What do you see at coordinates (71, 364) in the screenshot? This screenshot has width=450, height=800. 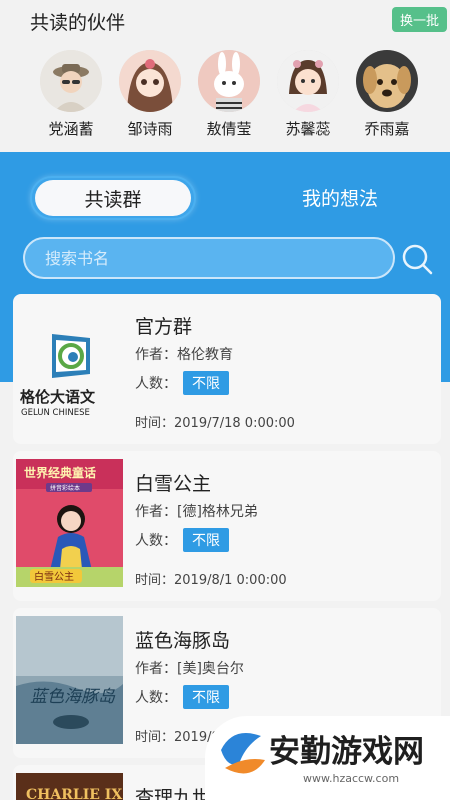 I see `book-cover: 格伦大语文 GELUN CHINESE` at bounding box center [71, 364].